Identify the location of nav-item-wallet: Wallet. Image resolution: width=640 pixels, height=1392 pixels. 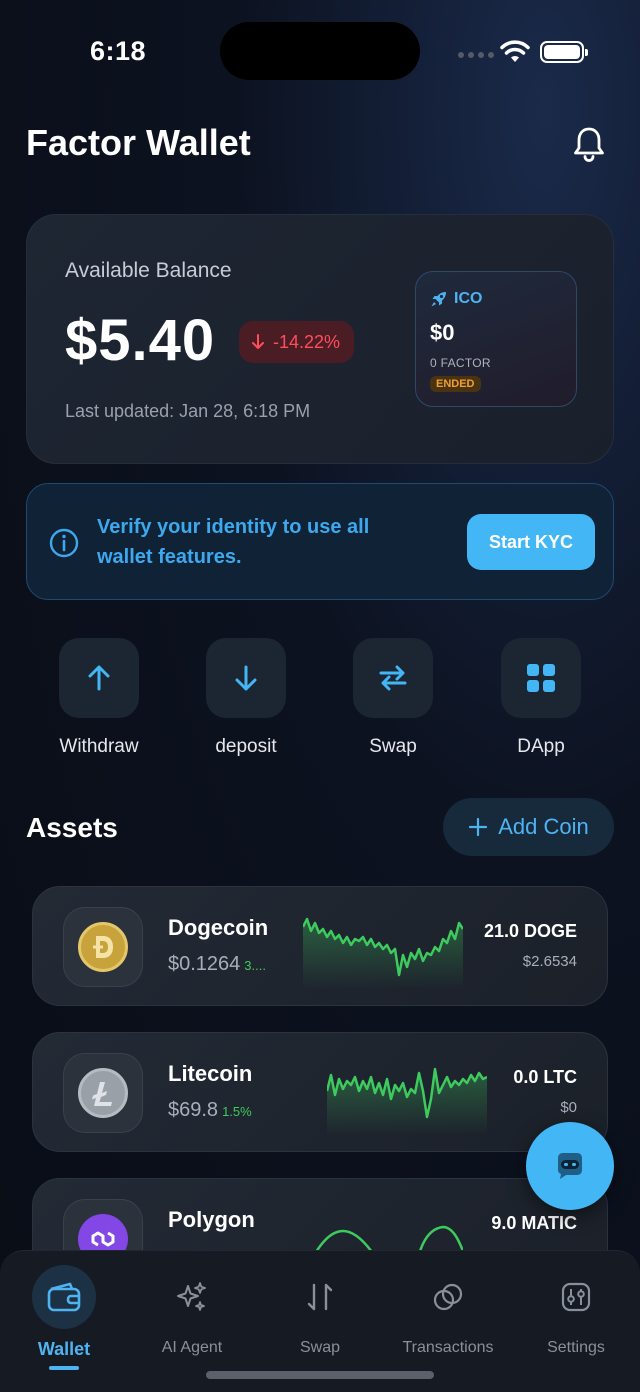
(64, 1317).